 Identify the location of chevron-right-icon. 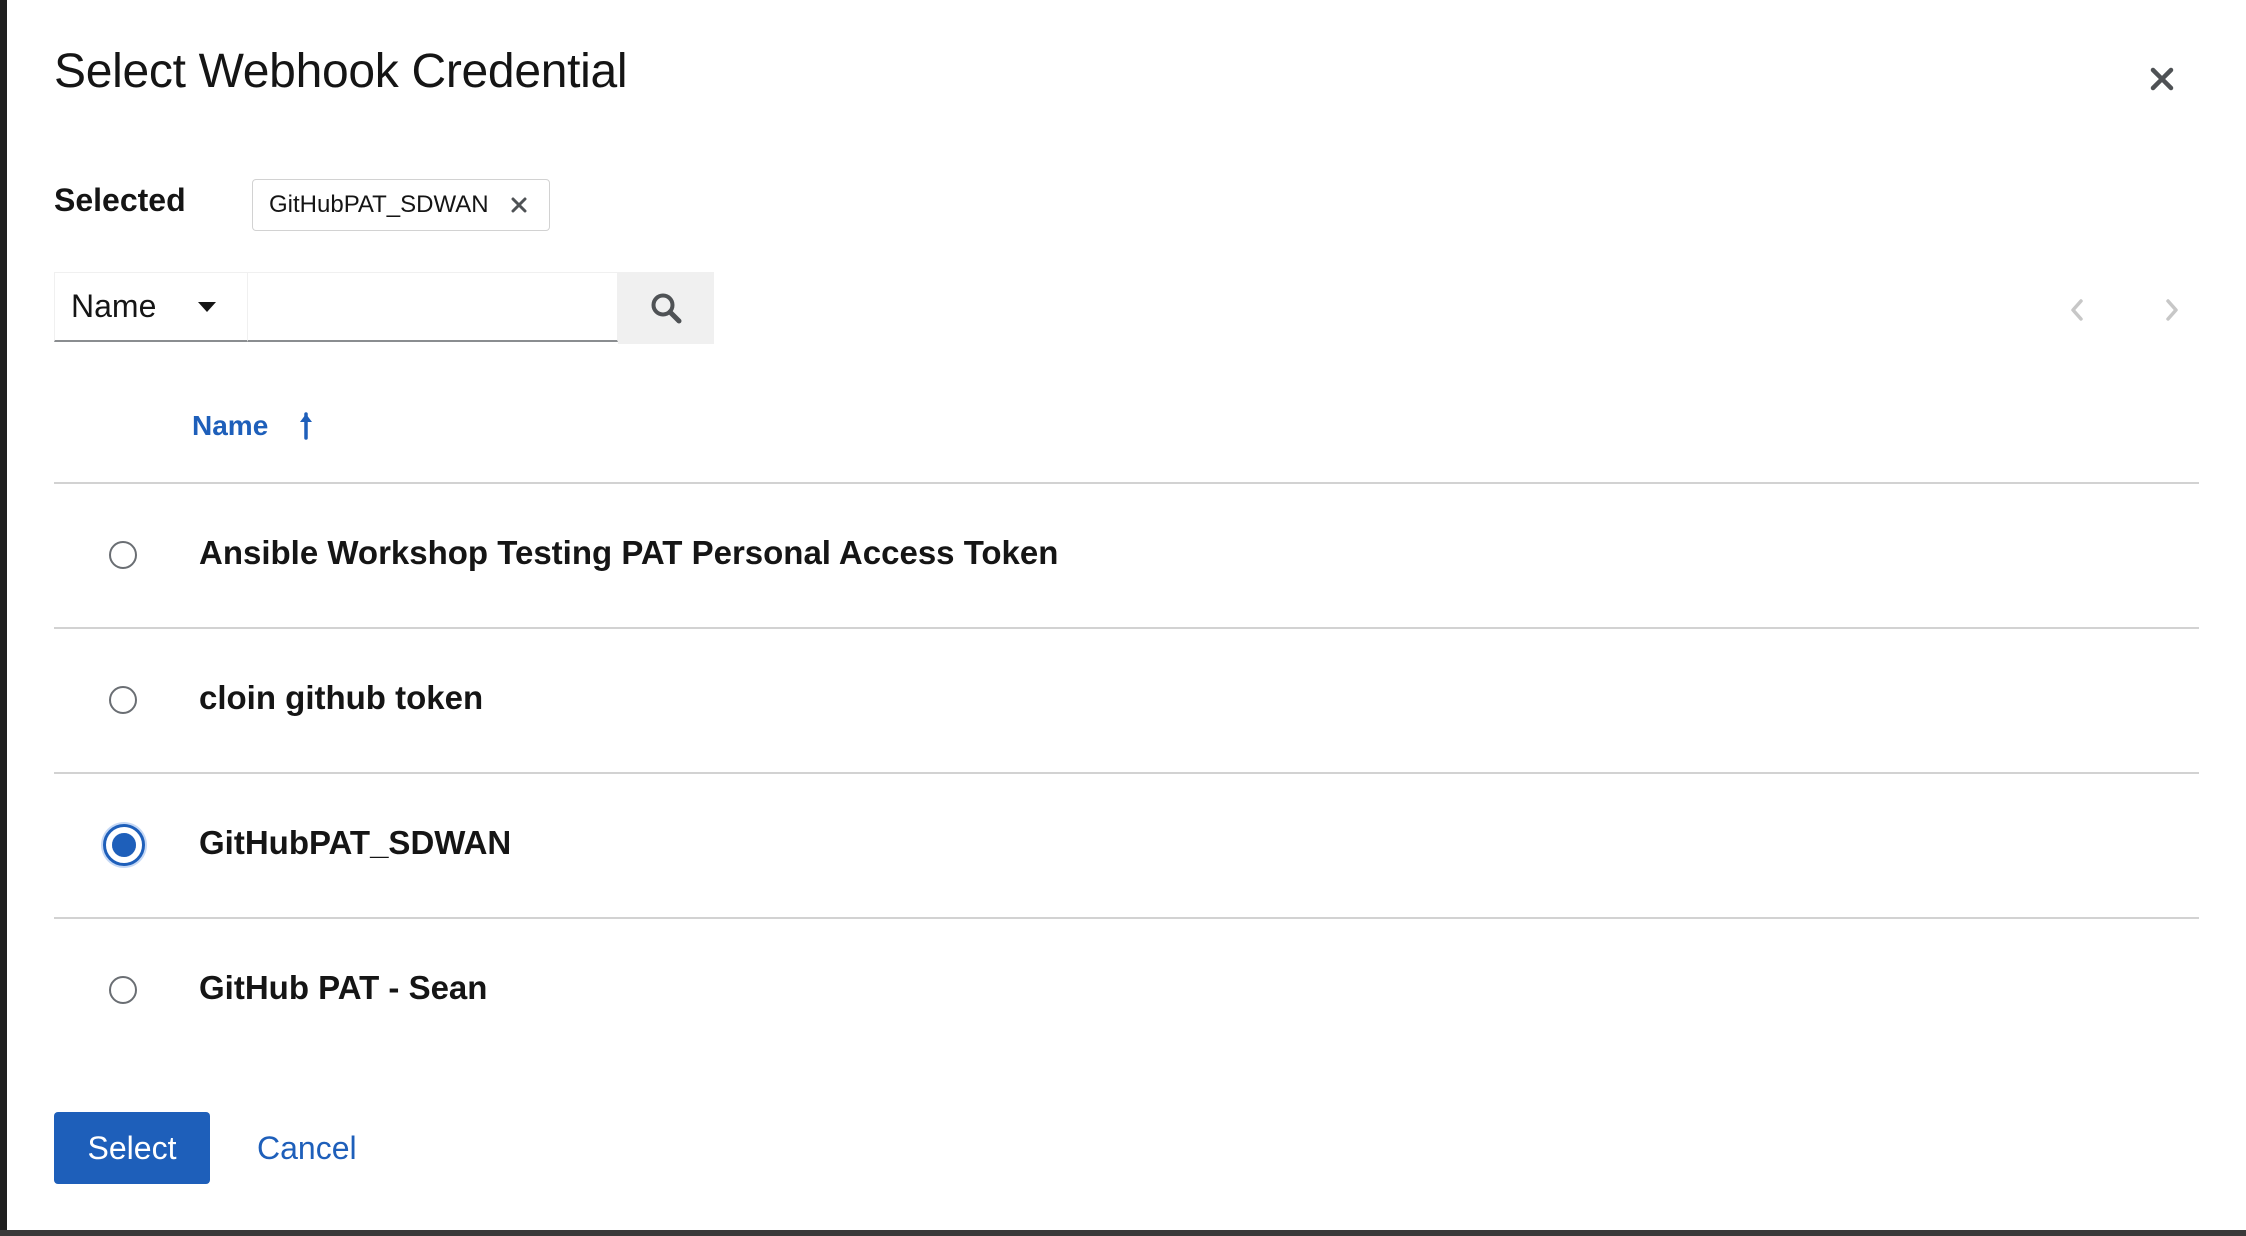
(2172, 310).